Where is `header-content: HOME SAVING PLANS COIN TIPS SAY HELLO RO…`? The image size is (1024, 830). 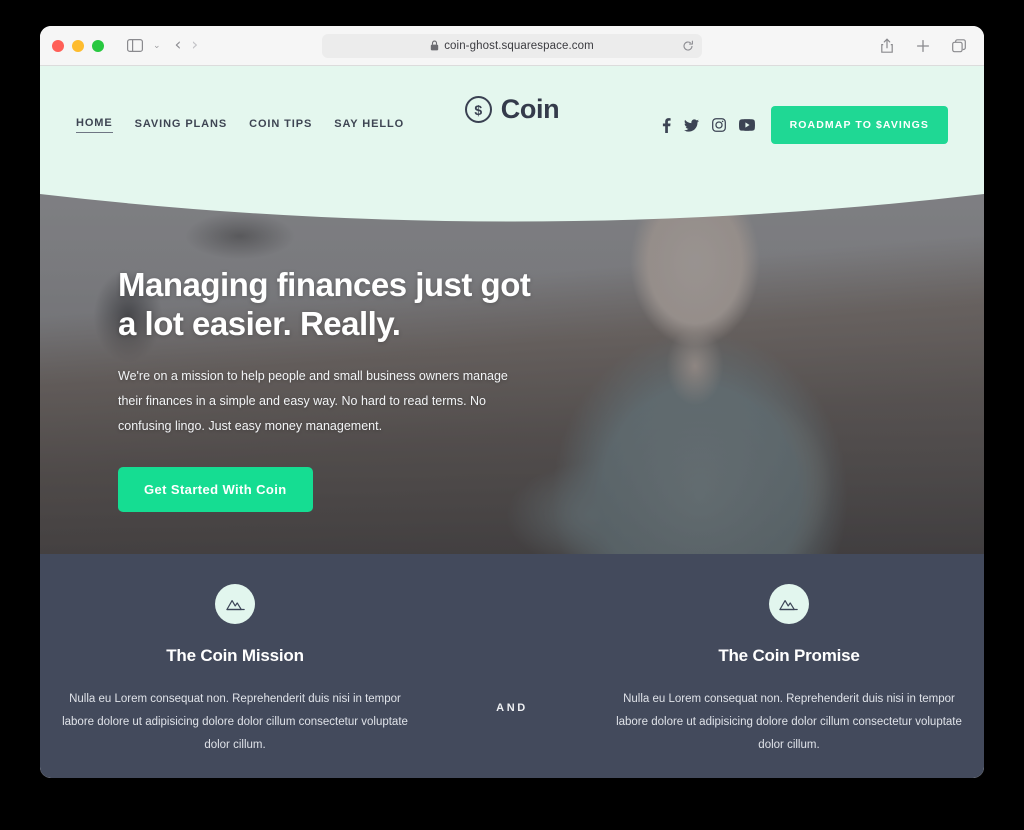
header-content: HOME SAVING PLANS COIN TIPS SAY HELLO RO… is located at coordinates (512, 125).